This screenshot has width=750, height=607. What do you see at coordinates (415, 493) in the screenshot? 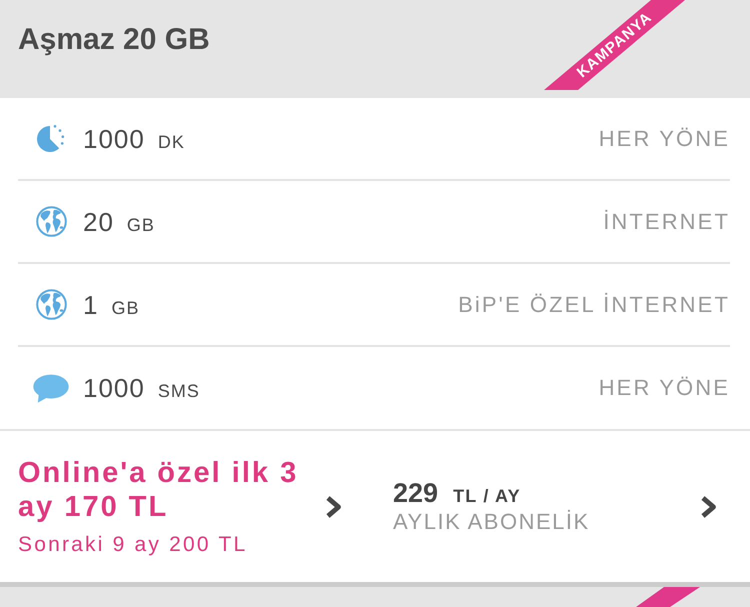
I see `price-amount: 229` at bounding box center [415, 493].